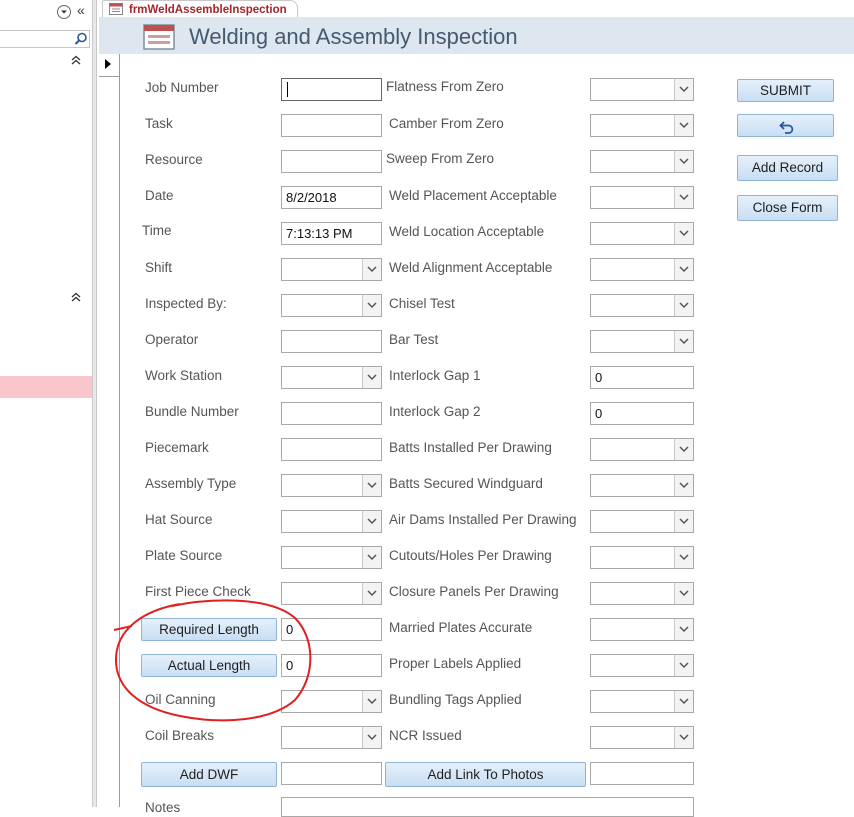  What do you see at coordinates (331, 413) in the screenshot?
I see `bundle-number-field` at bounding box center [331, 413].